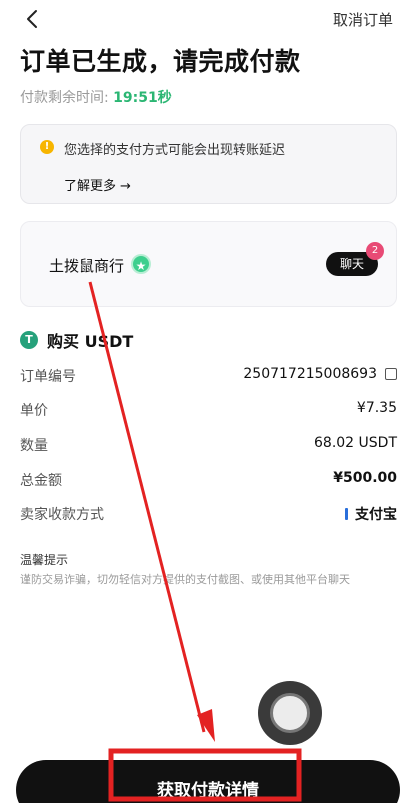  What do you see at coordinates (160, 61) in the screenshot?
I see `page-title: 订单已生成，请完成付款` at bounding box center [160, 61].